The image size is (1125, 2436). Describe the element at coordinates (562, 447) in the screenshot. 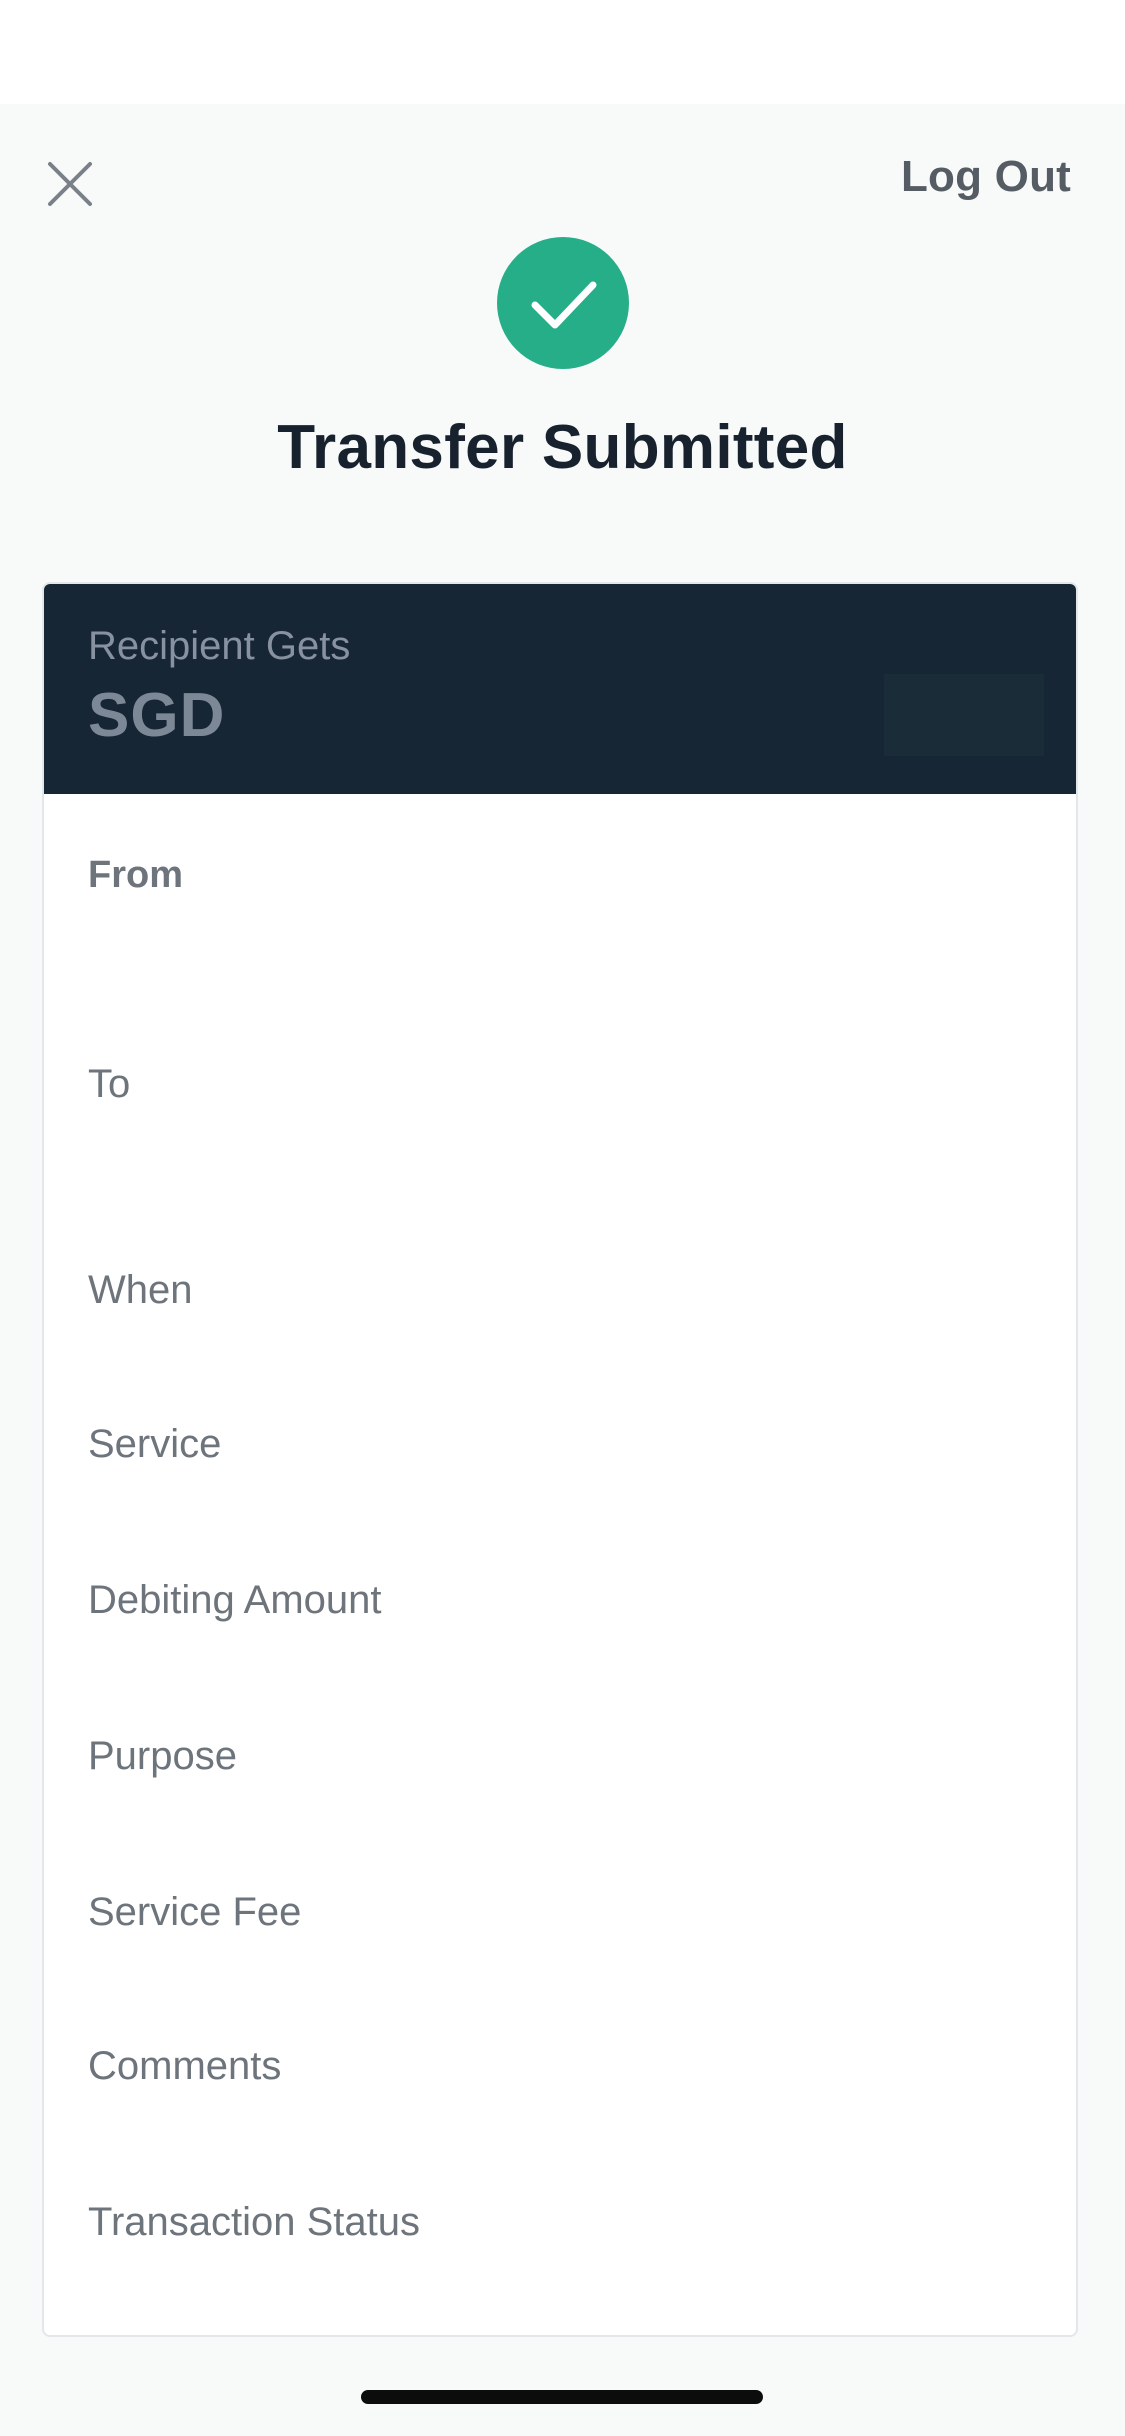

I see `page-title: Transfer Submitted` at that location.